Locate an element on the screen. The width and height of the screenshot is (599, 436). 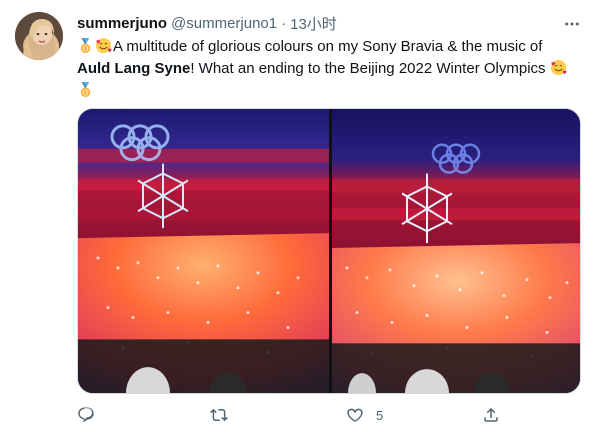
tweet-actions: 5 is located at coordinates (297, 415).